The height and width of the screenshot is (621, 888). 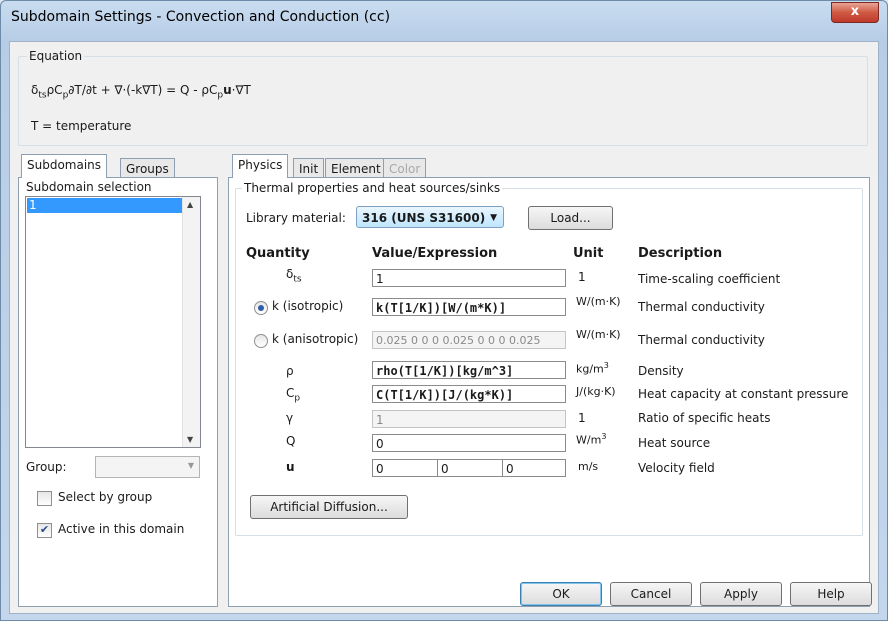 I want to click on subdomain-item-1: 1, so click(x=105, y=205).